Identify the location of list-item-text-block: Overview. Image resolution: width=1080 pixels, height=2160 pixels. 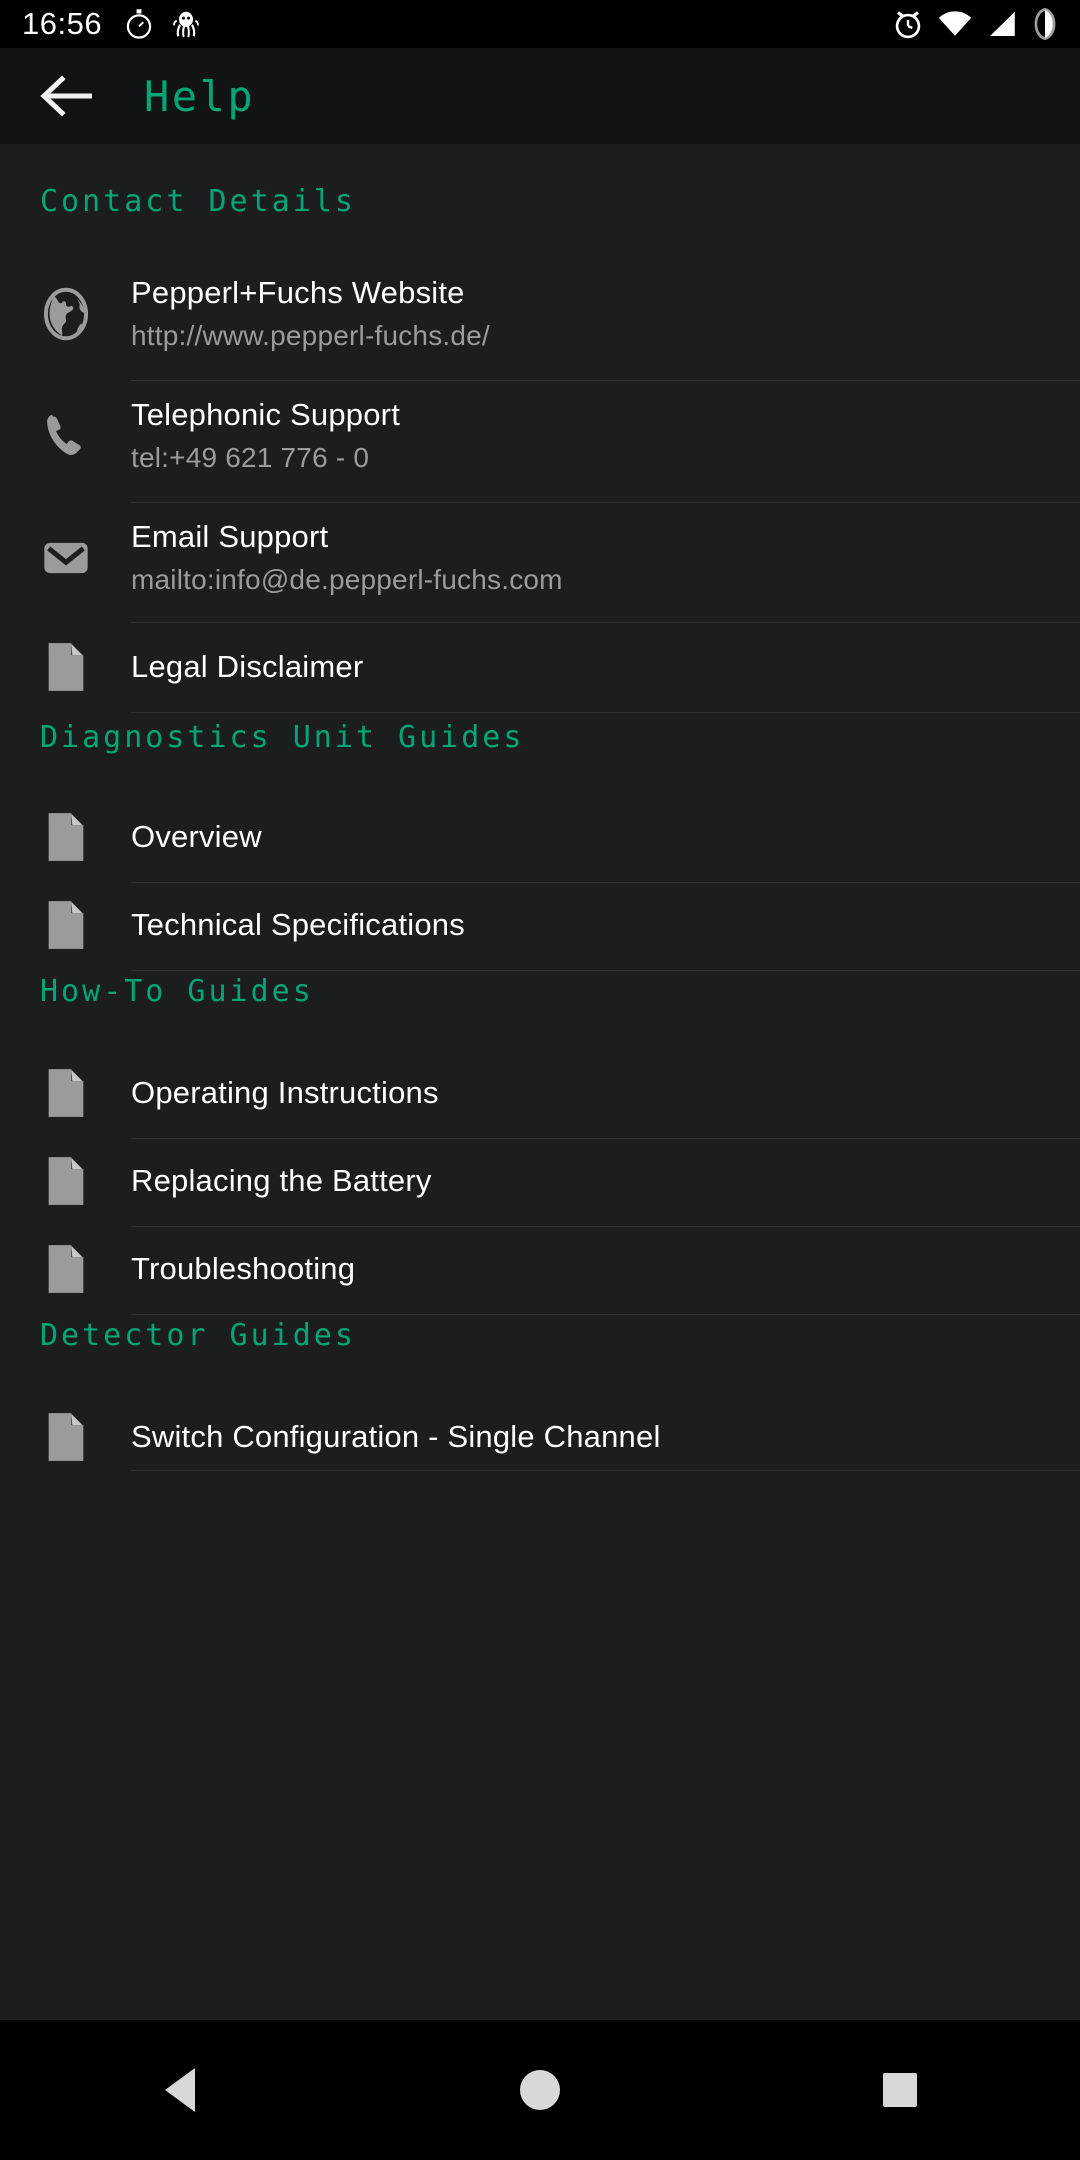
(605, 837).